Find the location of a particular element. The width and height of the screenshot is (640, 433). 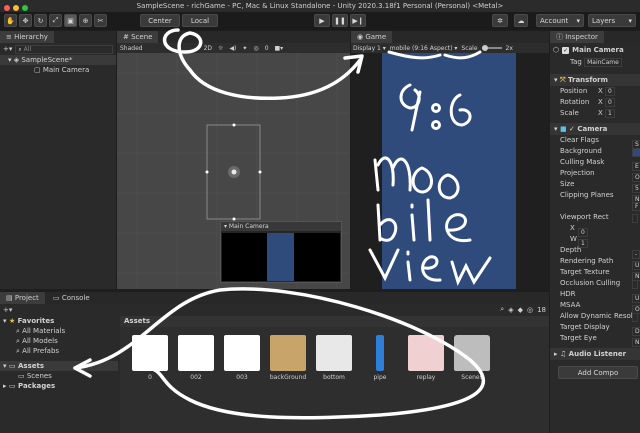

camera-preview-viewport is located at coordinates (280, 257).